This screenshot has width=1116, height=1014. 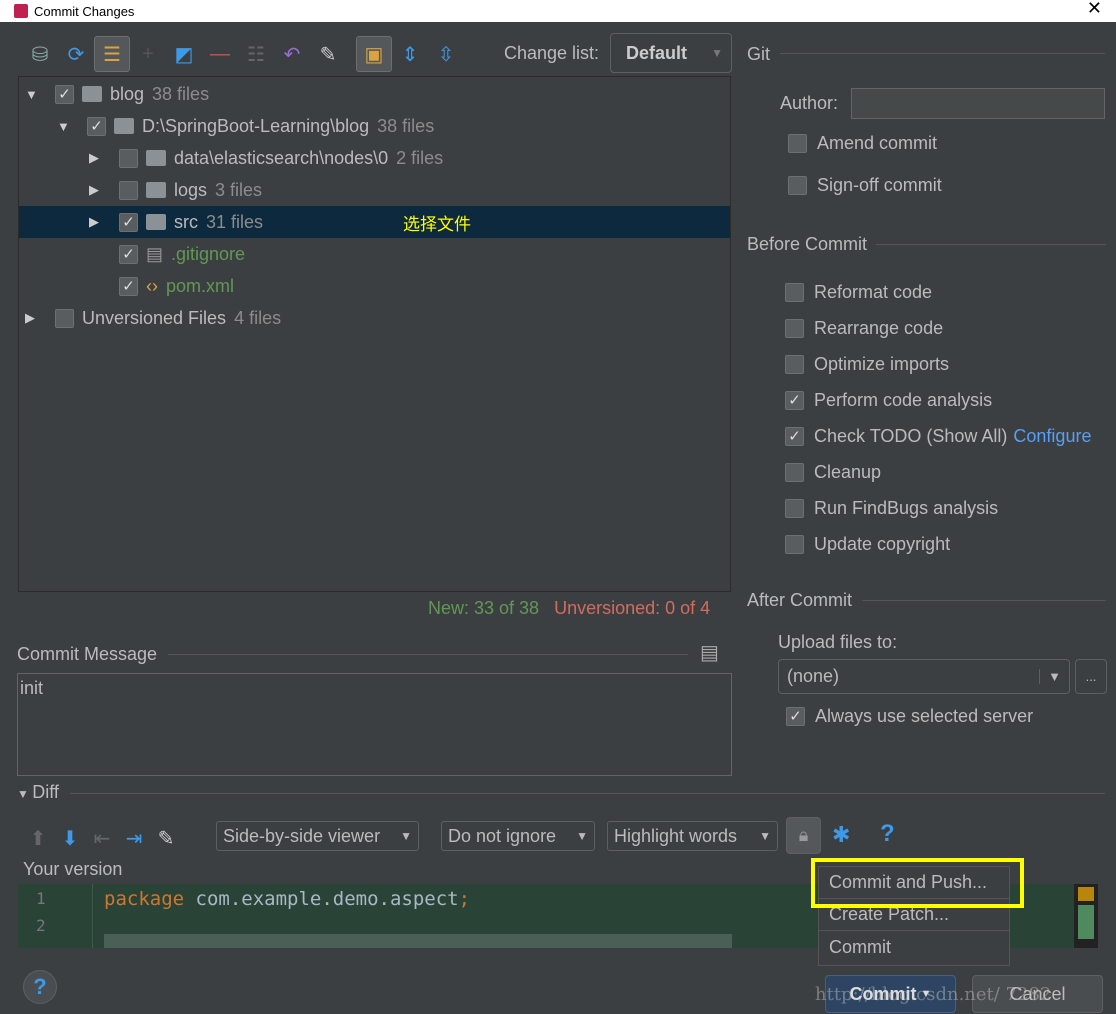 What do you see at coordinates (862, 143) in the screenshot?
I see `amend-commit-checkbox: Amend commit` at bounding box center [862, 143].